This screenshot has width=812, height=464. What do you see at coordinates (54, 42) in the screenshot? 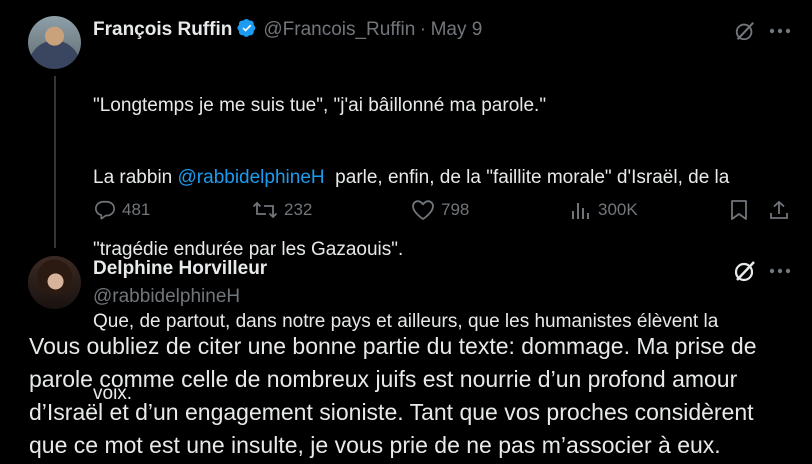
I see `avatar-francois-ruffin` at bounding box center [54, 42].